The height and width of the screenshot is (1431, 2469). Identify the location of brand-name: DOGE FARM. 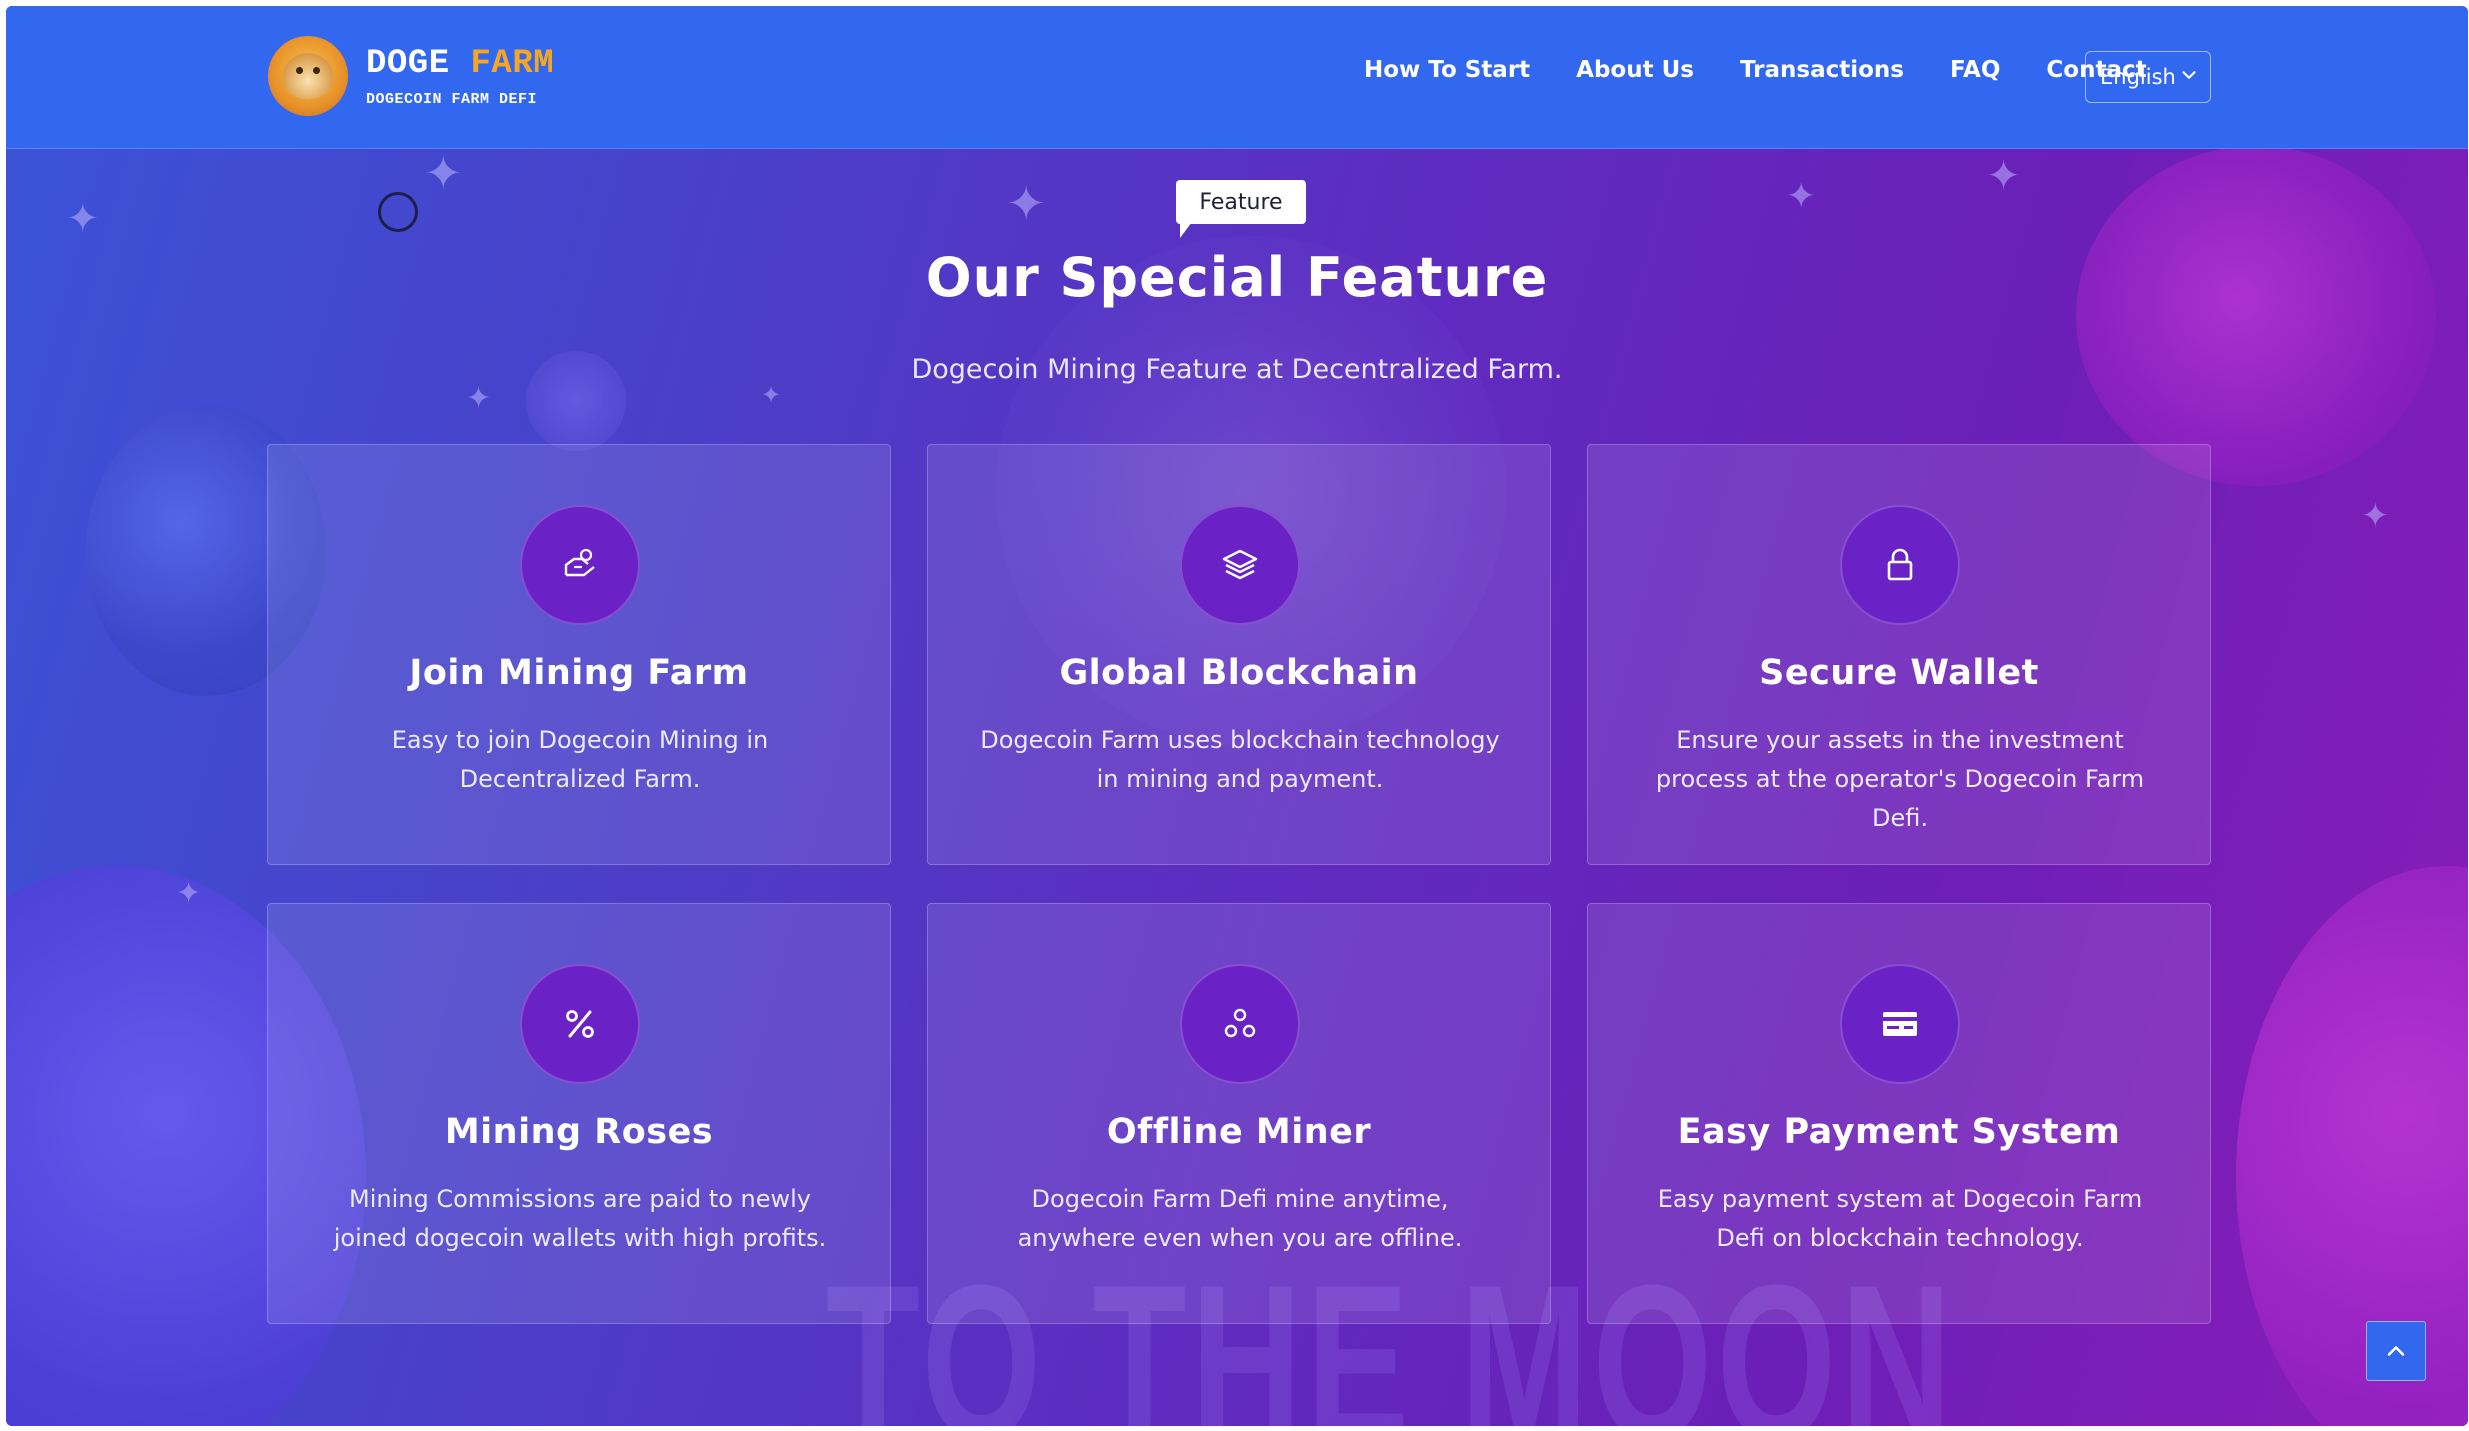
(460, 64).